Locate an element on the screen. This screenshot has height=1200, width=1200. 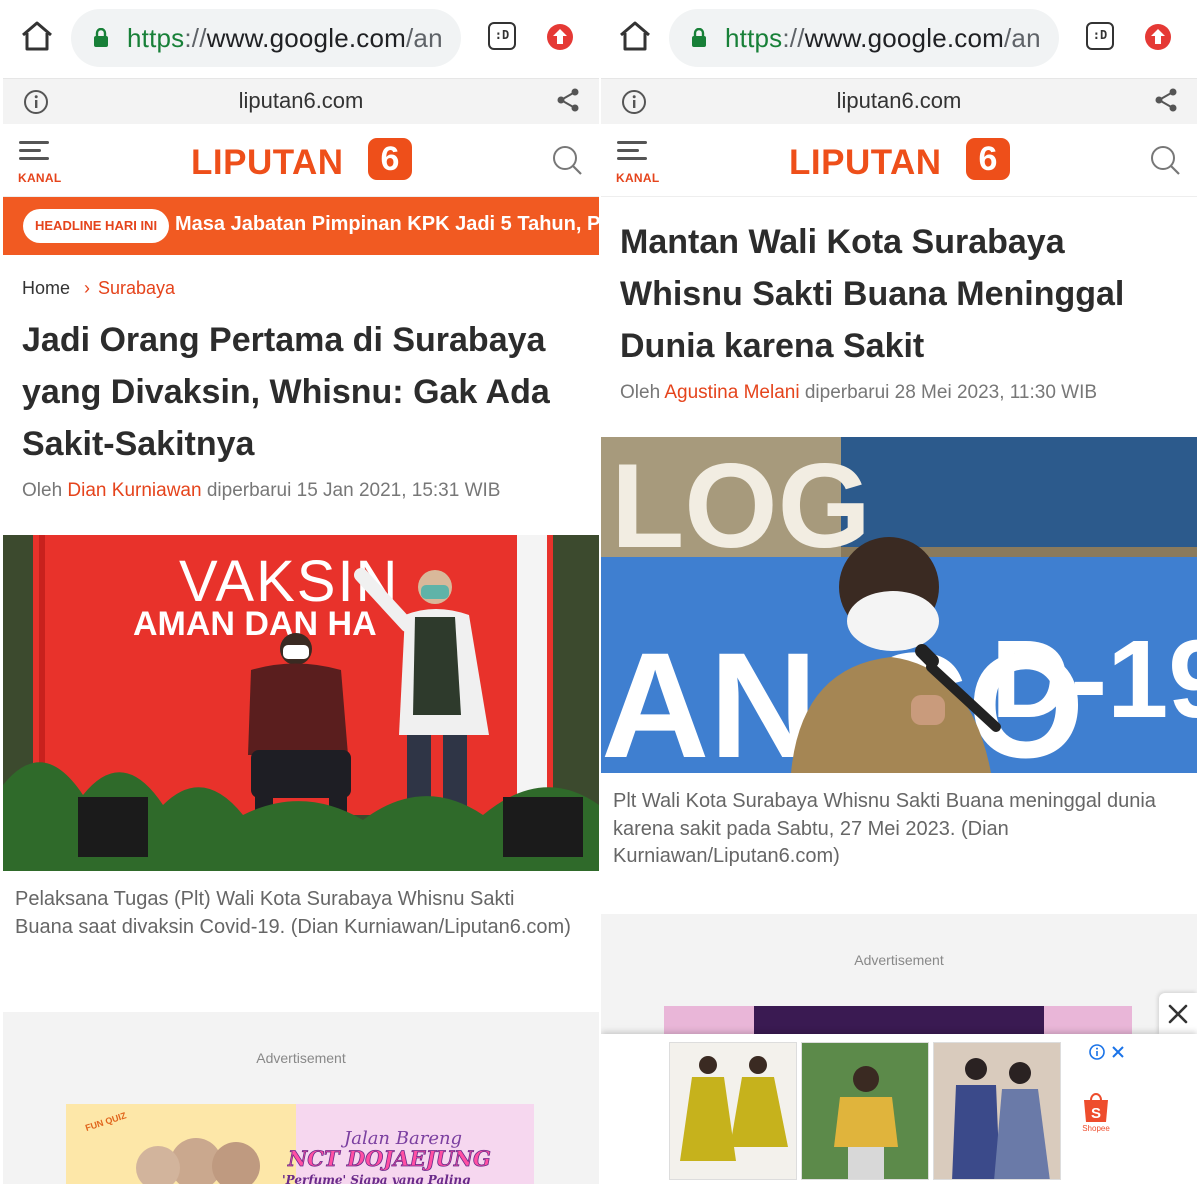
product-image-batik-couple is located at coordinates (997, 1111).